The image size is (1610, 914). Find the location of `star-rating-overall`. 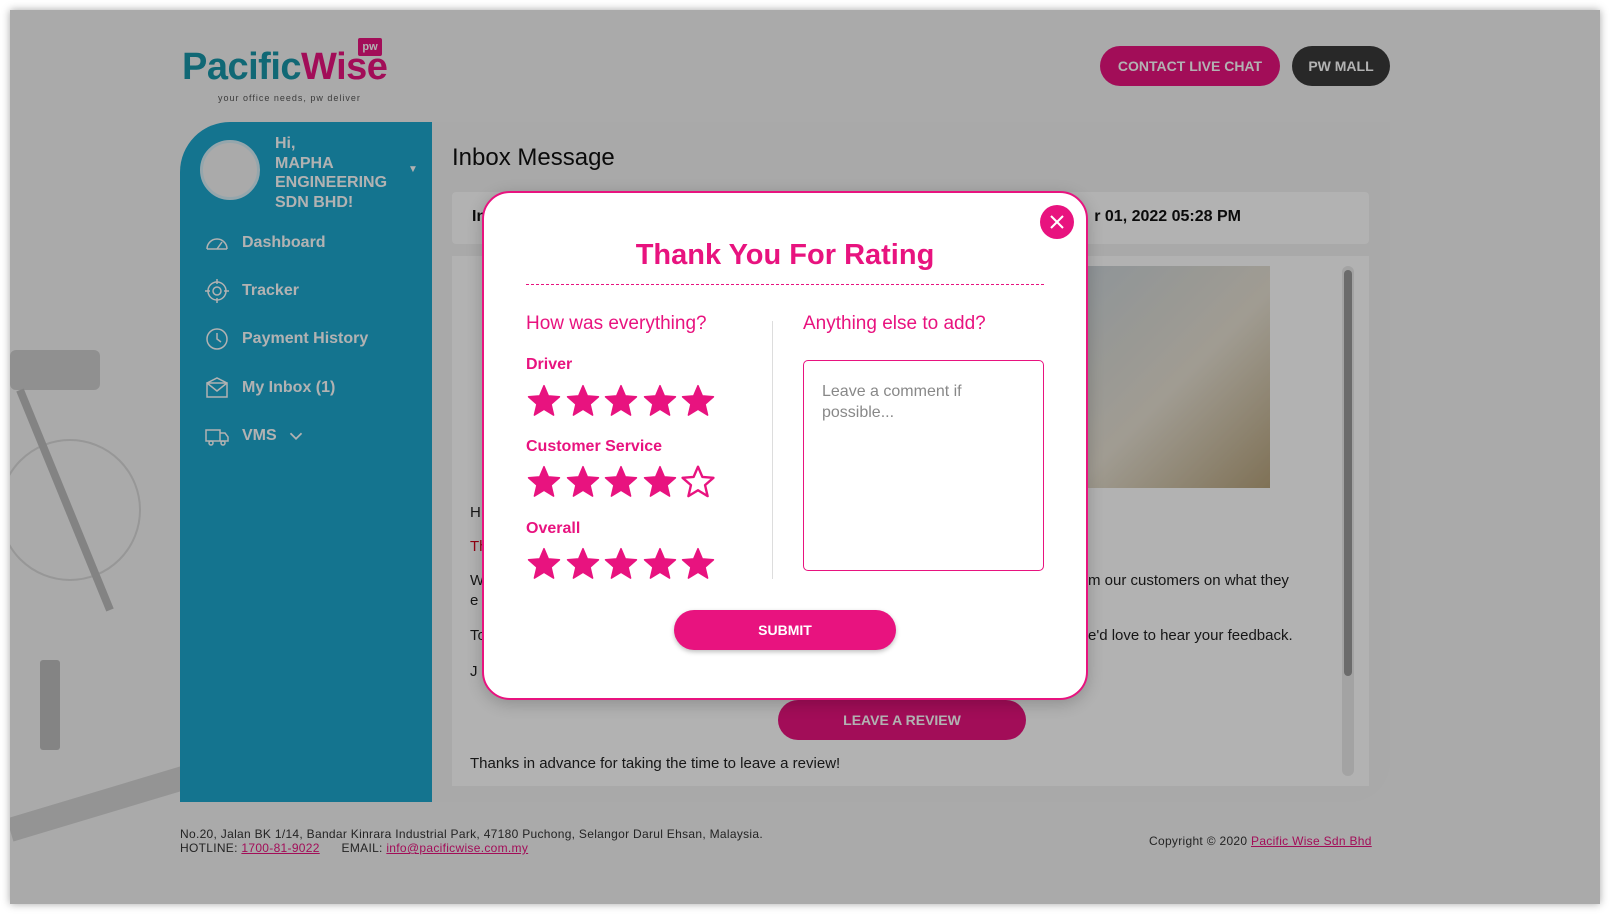

star-rating-overall is located at coordinates (622, 564).